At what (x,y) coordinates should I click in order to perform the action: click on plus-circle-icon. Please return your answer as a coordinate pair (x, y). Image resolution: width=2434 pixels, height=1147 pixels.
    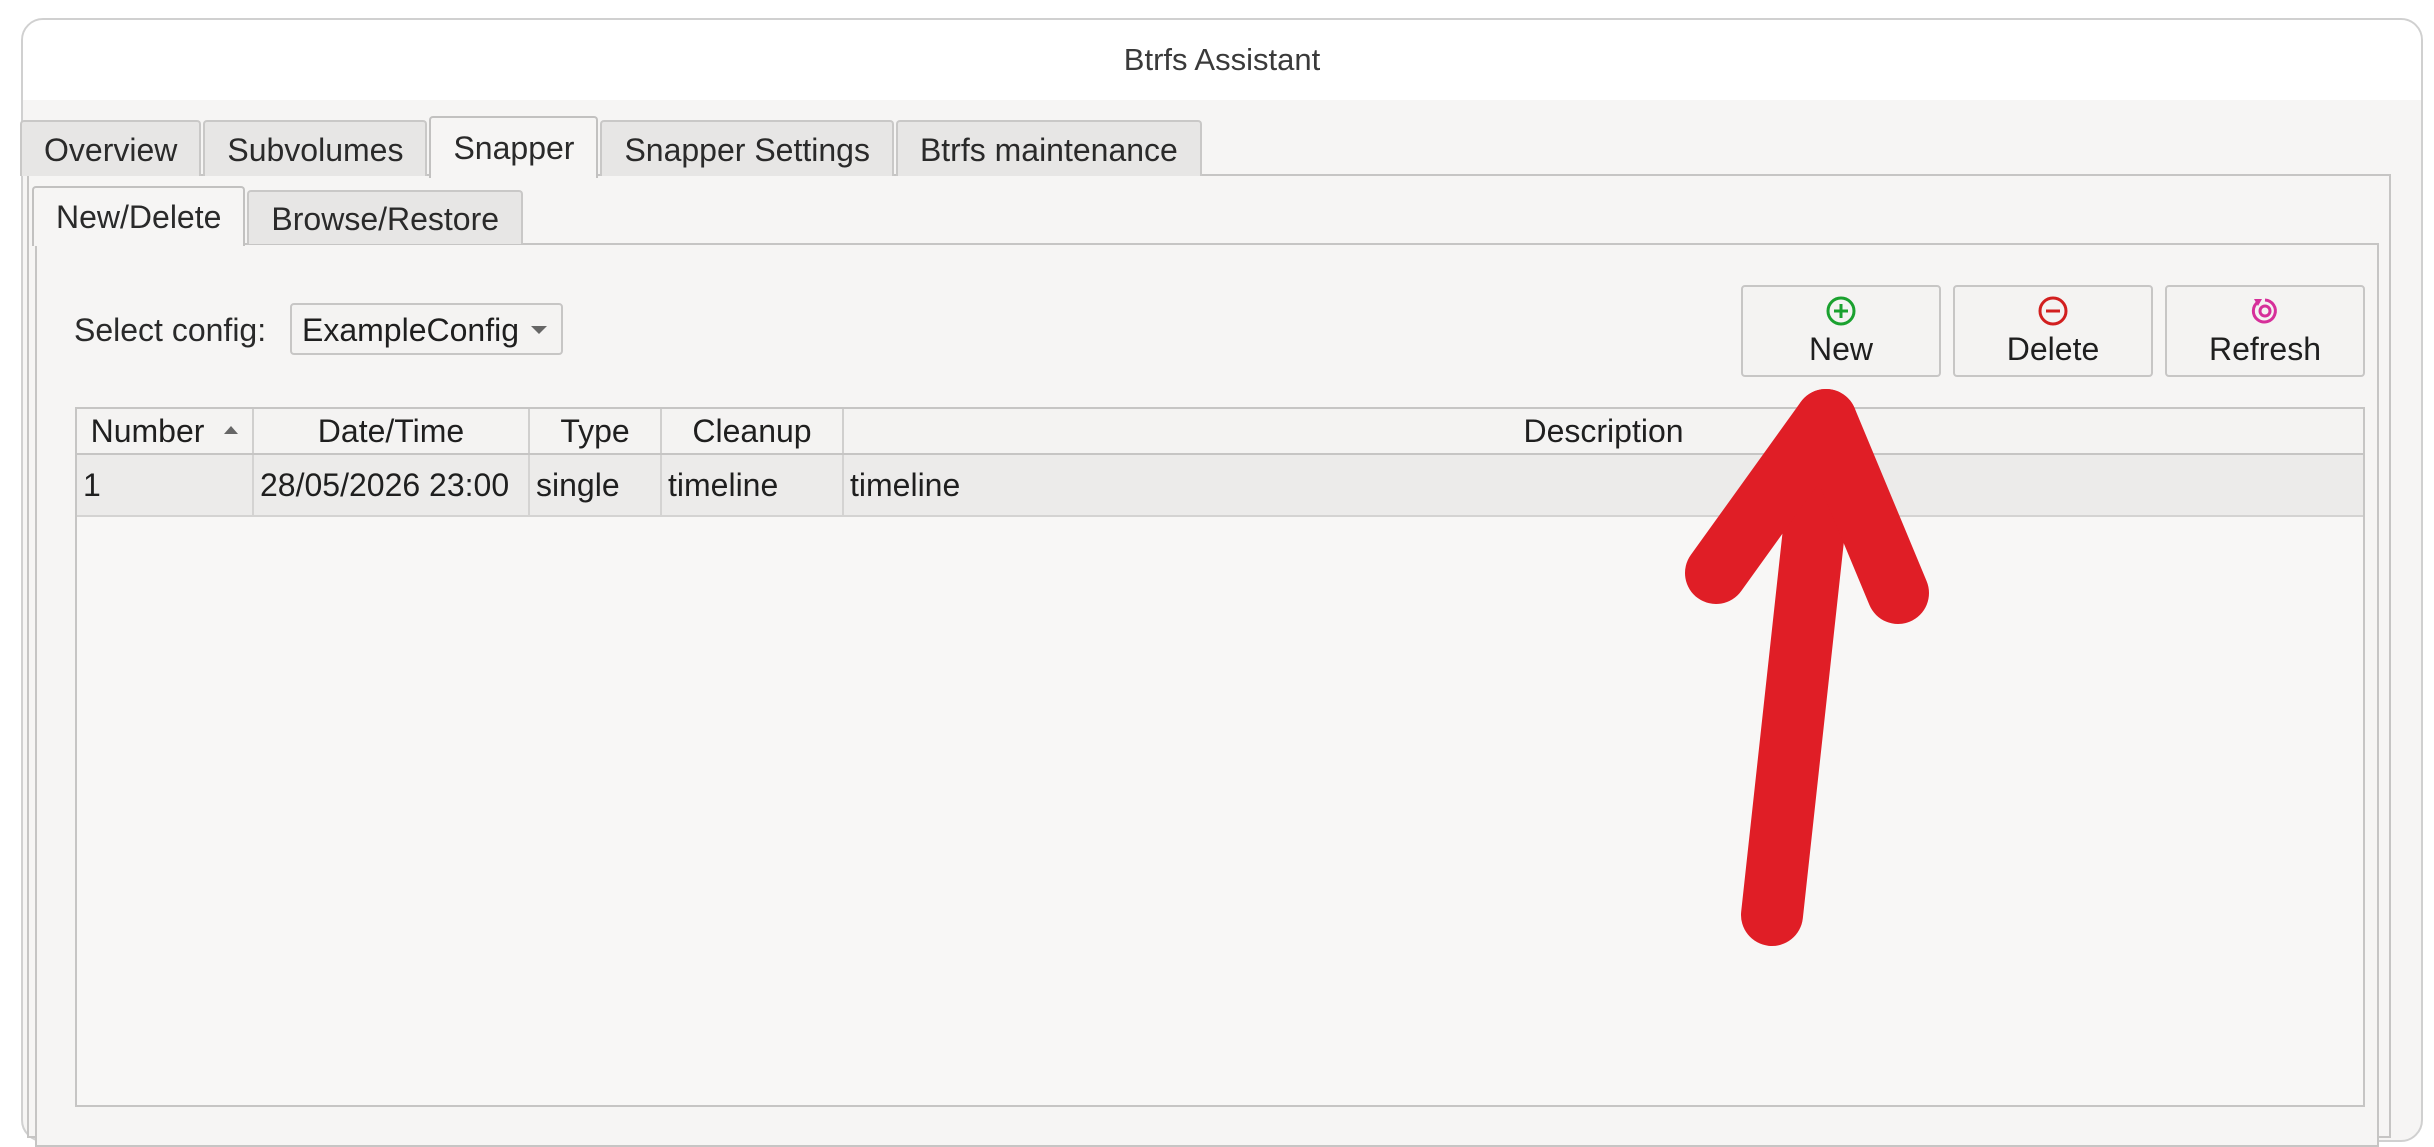
    Looking at the image, I should click on (1841, 311).